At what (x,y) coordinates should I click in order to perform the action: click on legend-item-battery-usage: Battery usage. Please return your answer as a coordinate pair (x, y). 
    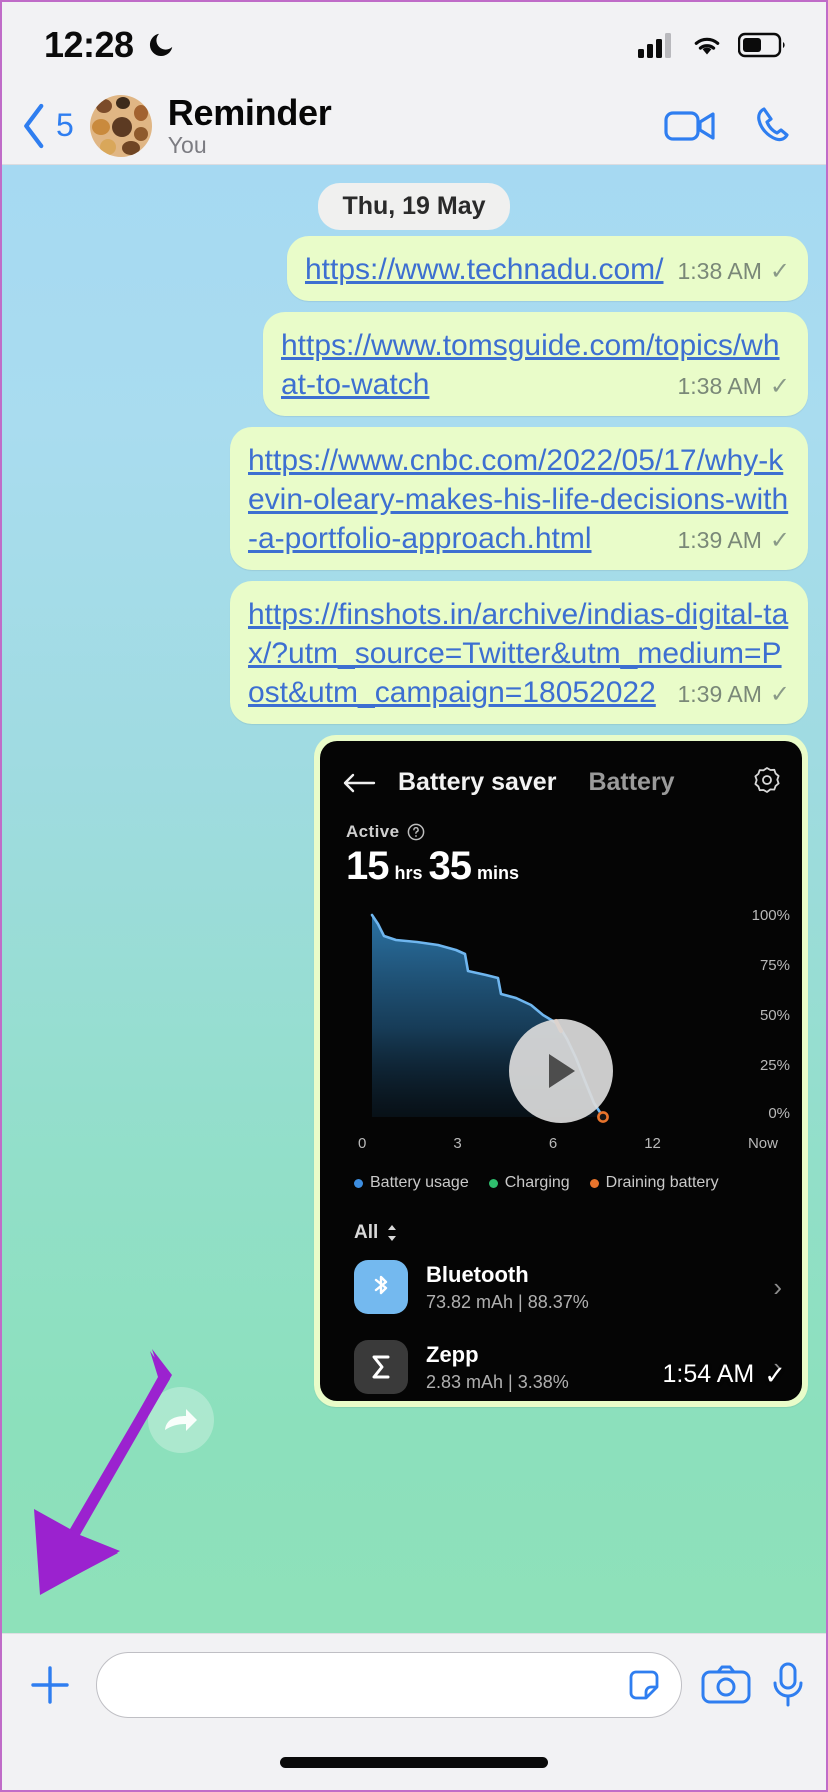
    Looking at the image, I should click on (411, 1183).